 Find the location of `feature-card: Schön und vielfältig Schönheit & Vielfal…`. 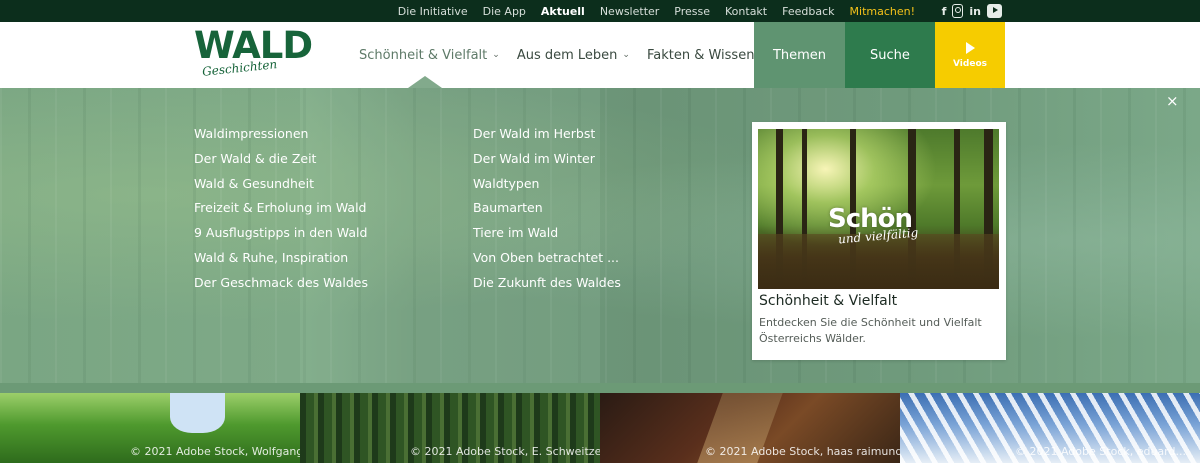

feature-card: Schön und vielfältig Schönheit & Vielfal… is located at coordinates (879, 241).